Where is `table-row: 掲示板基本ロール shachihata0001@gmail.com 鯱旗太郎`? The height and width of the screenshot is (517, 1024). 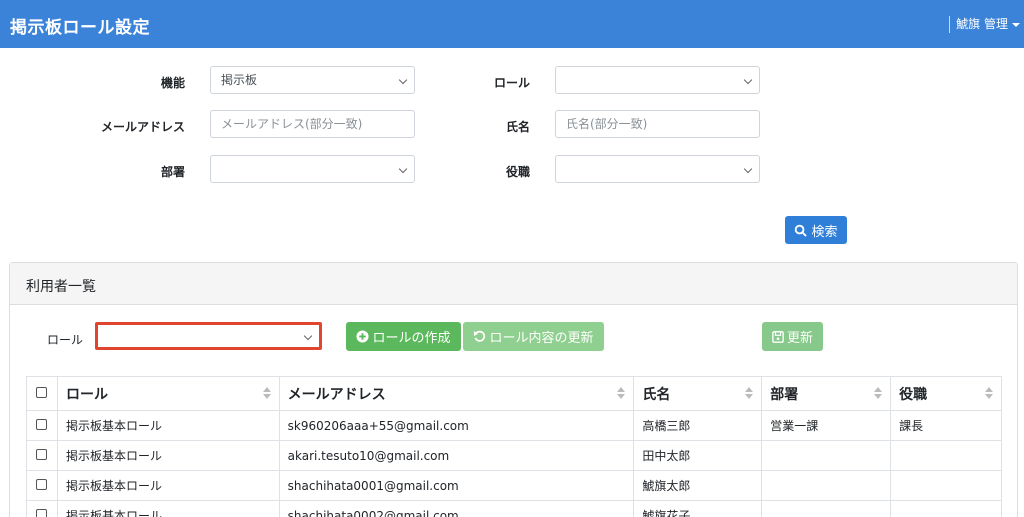
table-row: 掲示板基本ロール shachihata0001@gmail.com 鯱旗太郎 is located at coordinates (514, 485).